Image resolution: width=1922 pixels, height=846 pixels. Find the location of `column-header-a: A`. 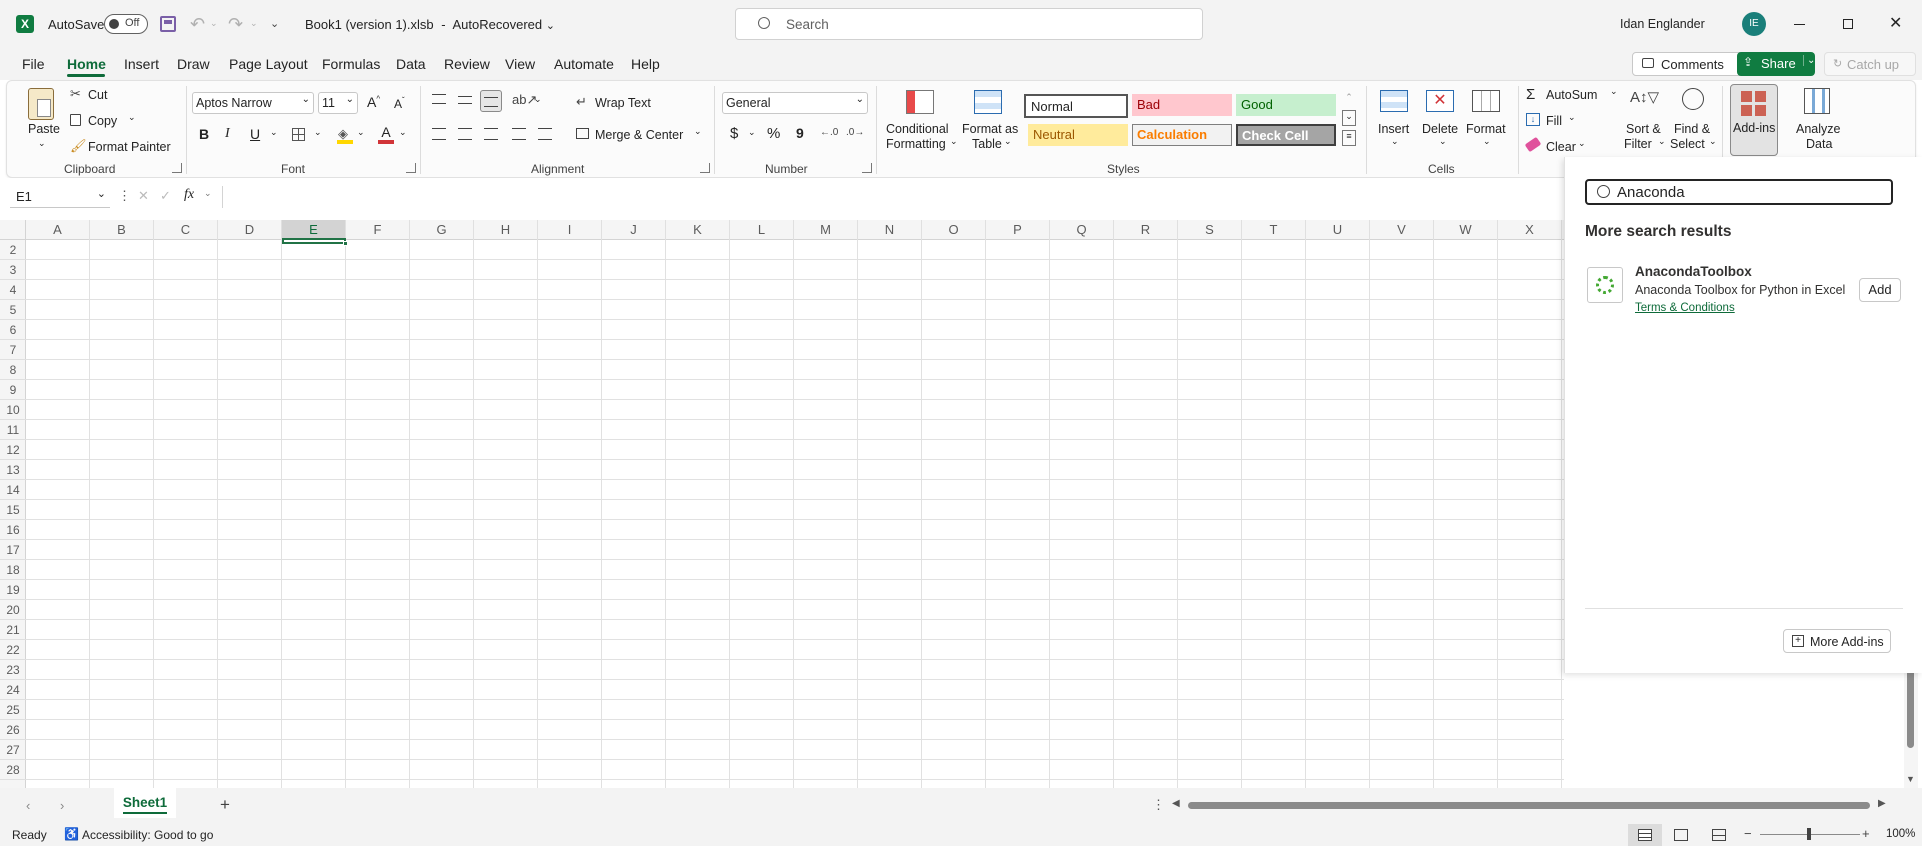

column-header-a: A is located at coordinates (58, 230).